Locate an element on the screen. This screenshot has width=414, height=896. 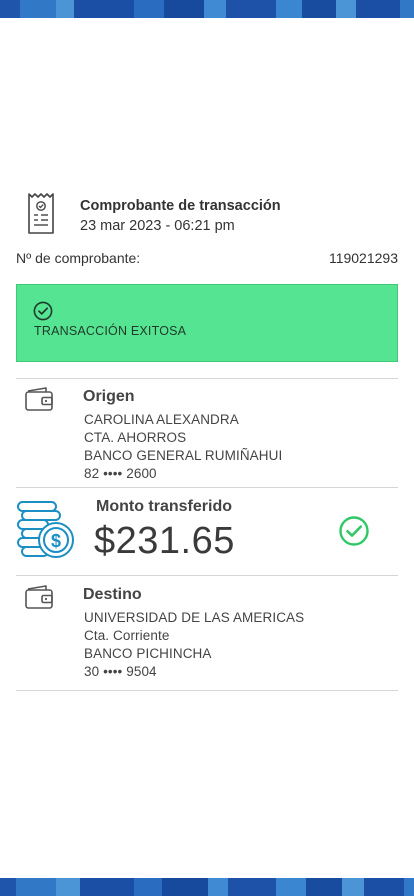
destination-bank: BANCO PICHINCHA is located at coordinates (148, 653).